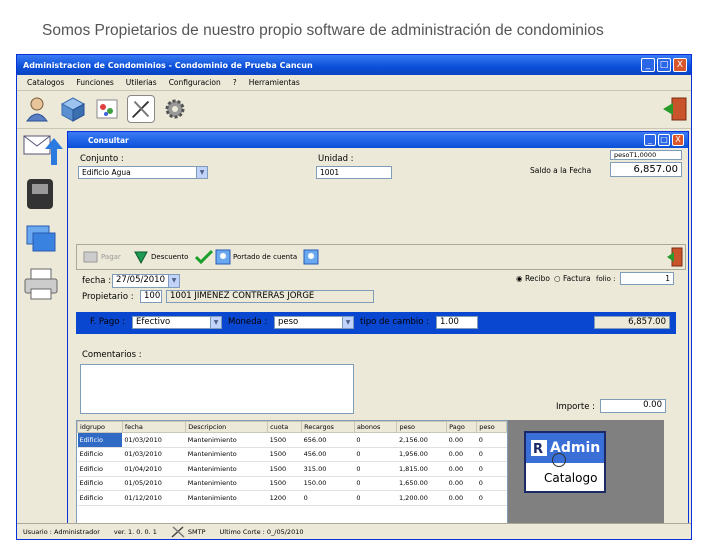 The image size is (720, 540). Describe the element at coordinates (43, 240) in the screenshot. I see `windows-icon` at that location.